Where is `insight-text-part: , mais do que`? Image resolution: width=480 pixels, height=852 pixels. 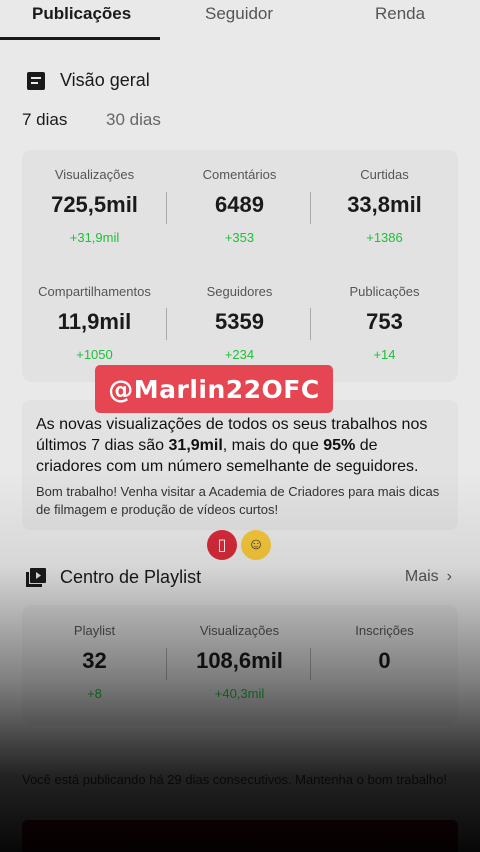 insight-text-part: , mais do que is located at coordinates (273, 445).